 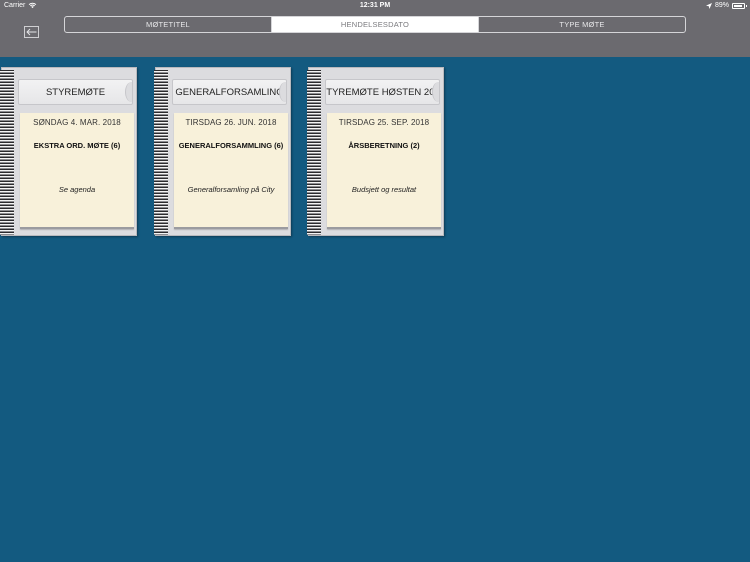 What do you see at coordinates (708, 5) in the screenshot?
I see `location-arrow-icon` at bounding box center [708, 5].